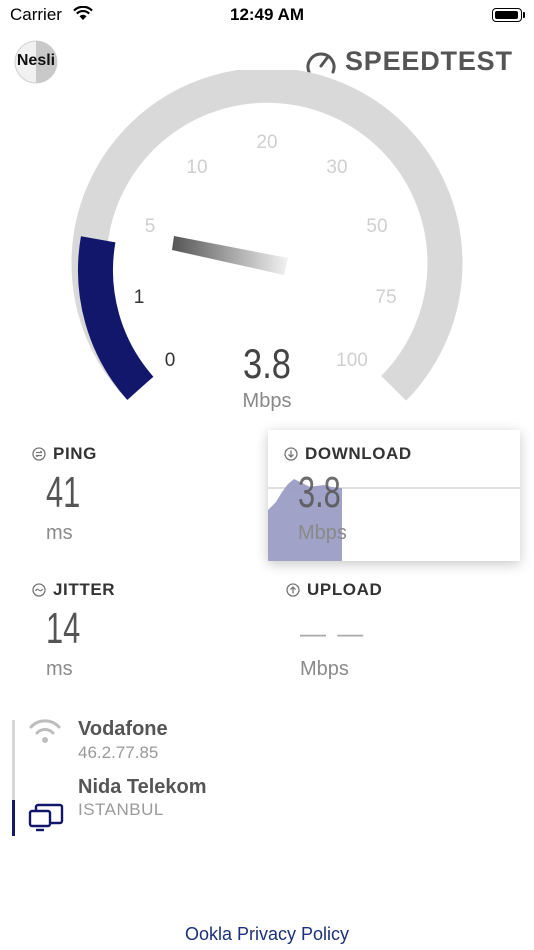 This screenshot has width=534, height=950. I want to click on download-label-row: DOWNLOAD, so click(348, 454).